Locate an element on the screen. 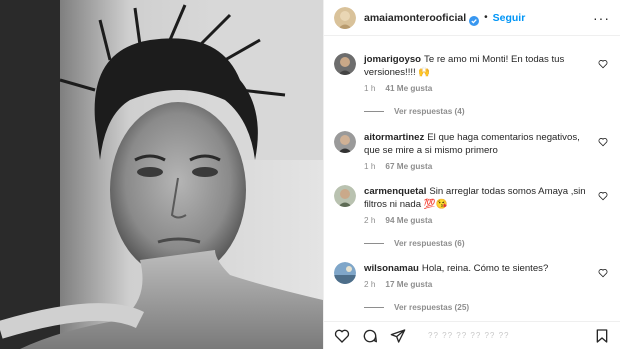  comment-username: wilsonamau is located at coordinates (391, 268).